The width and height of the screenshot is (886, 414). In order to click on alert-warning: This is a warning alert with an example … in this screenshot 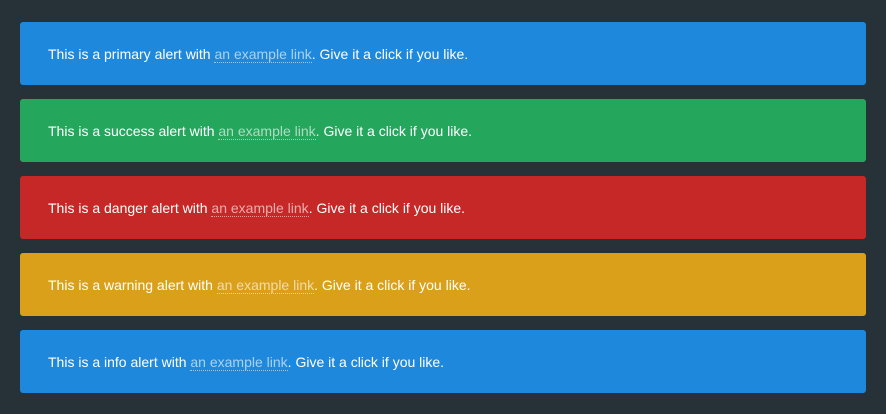, I will do `click(443, 284)`.